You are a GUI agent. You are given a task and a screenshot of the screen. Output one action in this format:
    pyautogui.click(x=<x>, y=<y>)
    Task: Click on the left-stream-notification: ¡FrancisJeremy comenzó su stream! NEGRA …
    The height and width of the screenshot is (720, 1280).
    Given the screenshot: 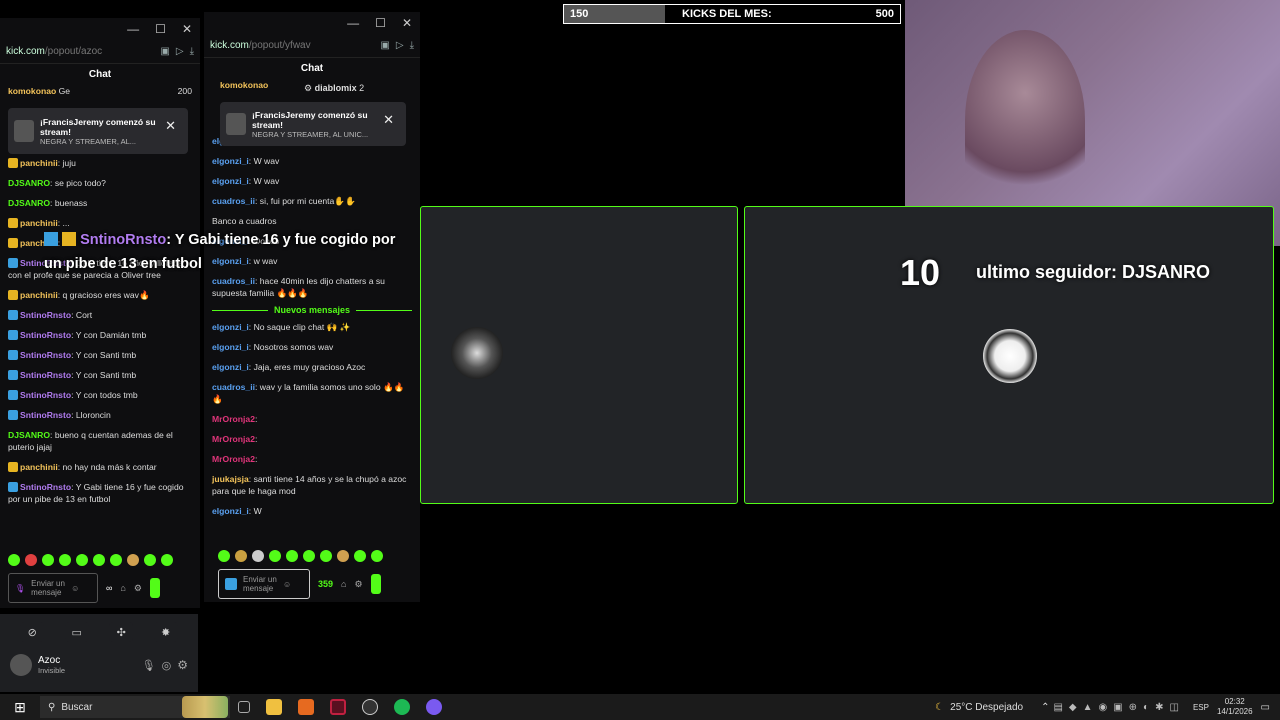 What is the action you would take?
    pyautogui.click(x=98, y=131)
    